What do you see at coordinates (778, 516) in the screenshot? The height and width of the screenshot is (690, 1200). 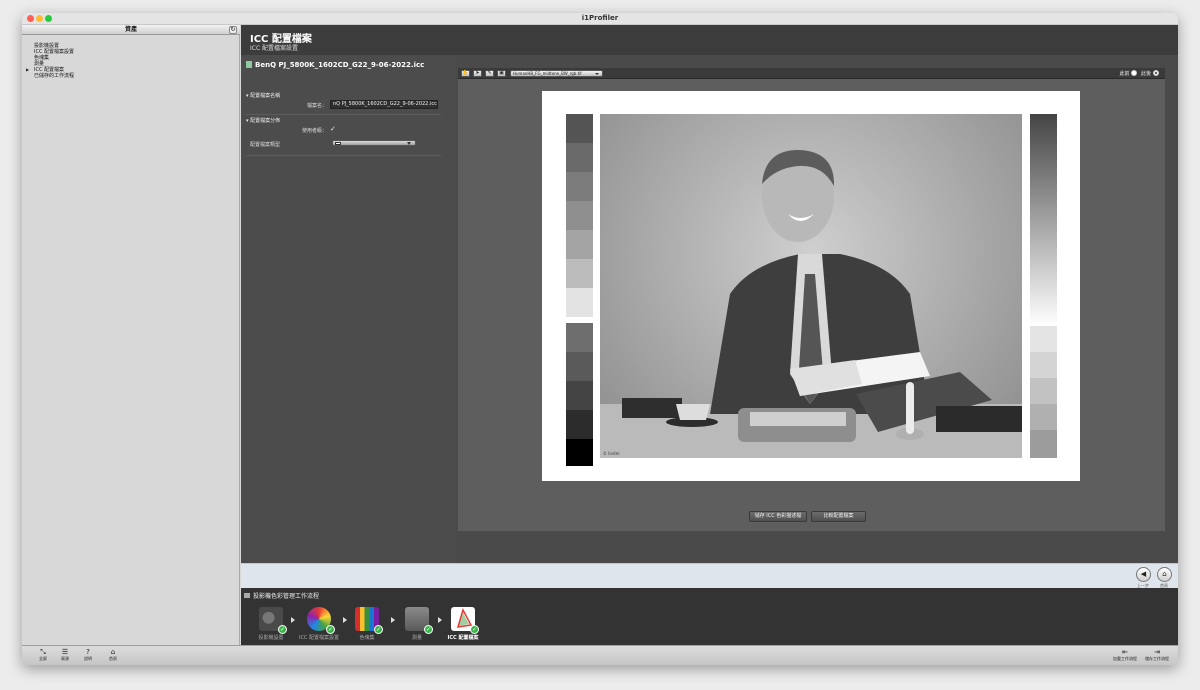 I see `save-icc-profile-button: 儲存 ICC 色彩描述檔` at bounding box center [778, 516].